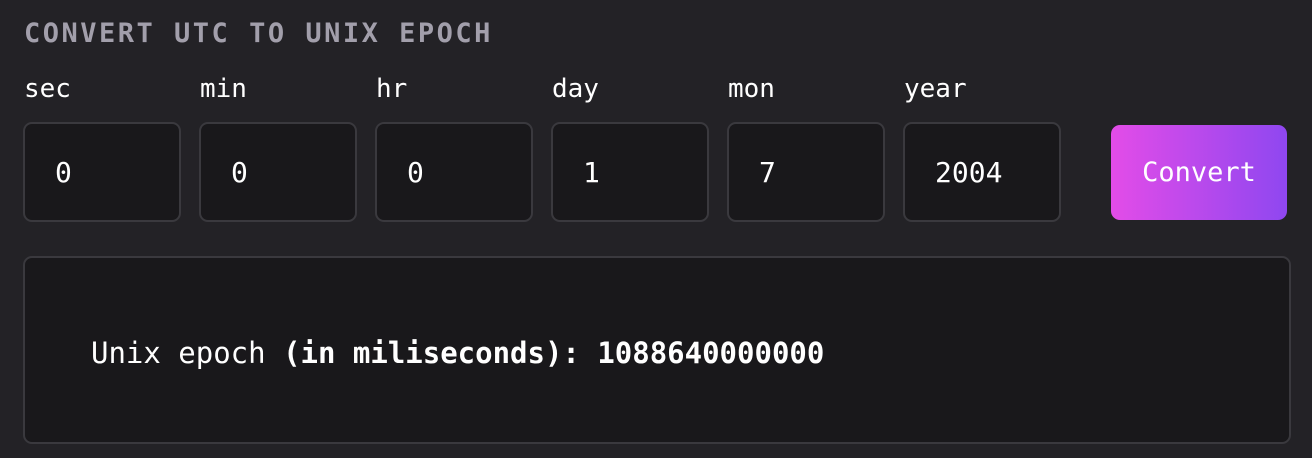 This screenshot has width=1312, height=458. I want to click on min-input, so click(278, 172).